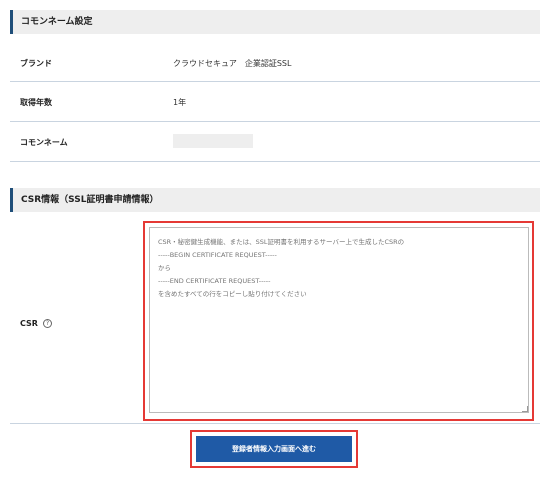 The image size is (550, 480). I want to click on brand-row: ブランド クラウドセキュア 企業認証SSL, so click(275, 62).